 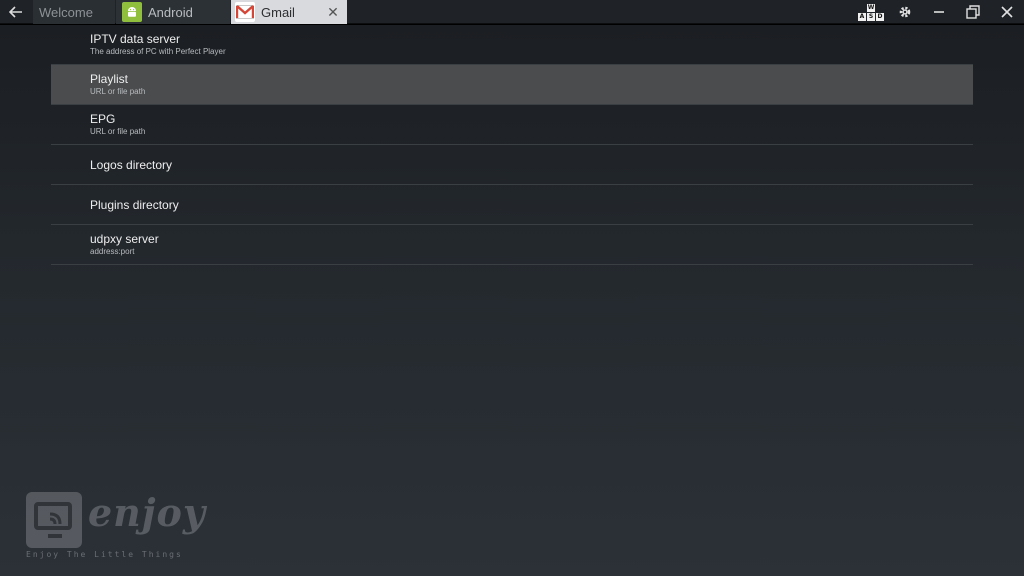 What do you see at coordinates (512, 12) in the screenshot?
I see `title-bar: Welcome Android Gmail ✕ W A S D` at bounding box center [512, 12].